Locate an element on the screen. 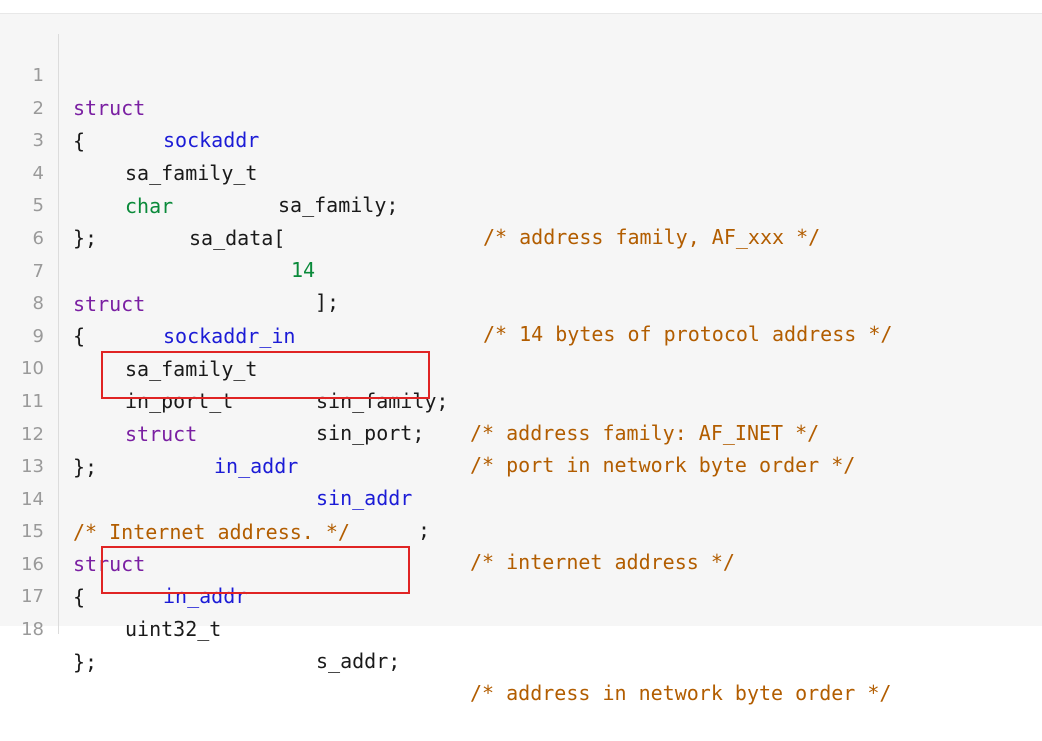 The width and height of the screenshot is (1042, 741). field-name: s_addr; is located at coordinates (358, 661).